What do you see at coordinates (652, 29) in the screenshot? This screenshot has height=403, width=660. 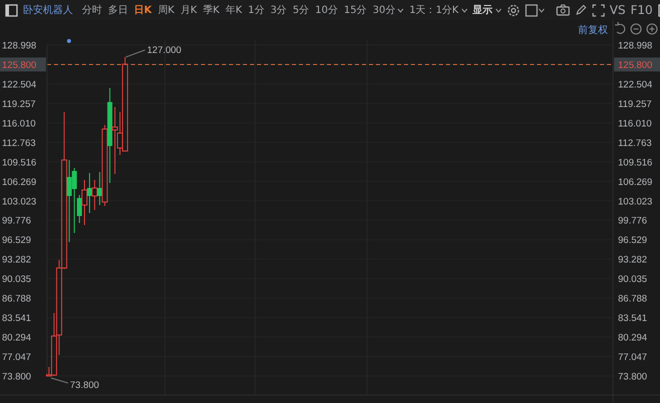 I see `zoom-in-icon` at bounding box center [652, 29].